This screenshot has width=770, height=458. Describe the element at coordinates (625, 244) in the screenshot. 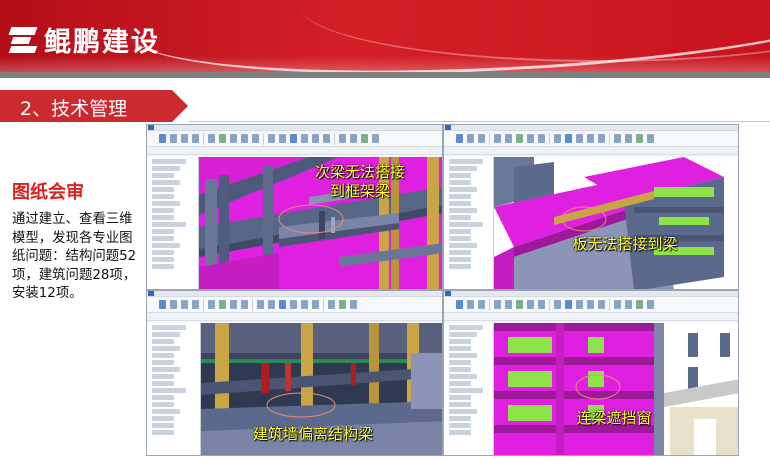

I see `issue-caption: 板无法搭接到梁` at that location.